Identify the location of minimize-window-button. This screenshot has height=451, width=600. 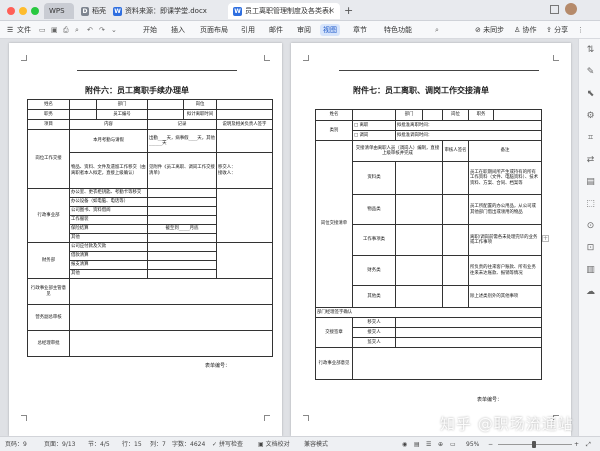
(23, 11).